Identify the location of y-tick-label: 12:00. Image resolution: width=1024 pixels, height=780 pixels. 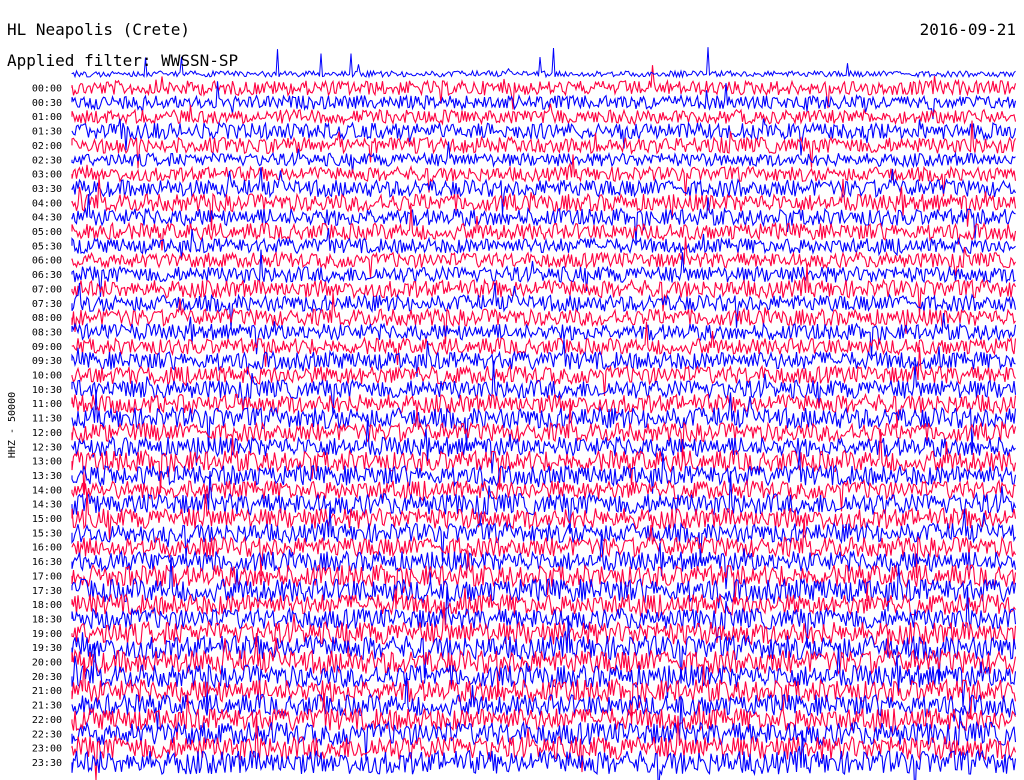
(47, 433).